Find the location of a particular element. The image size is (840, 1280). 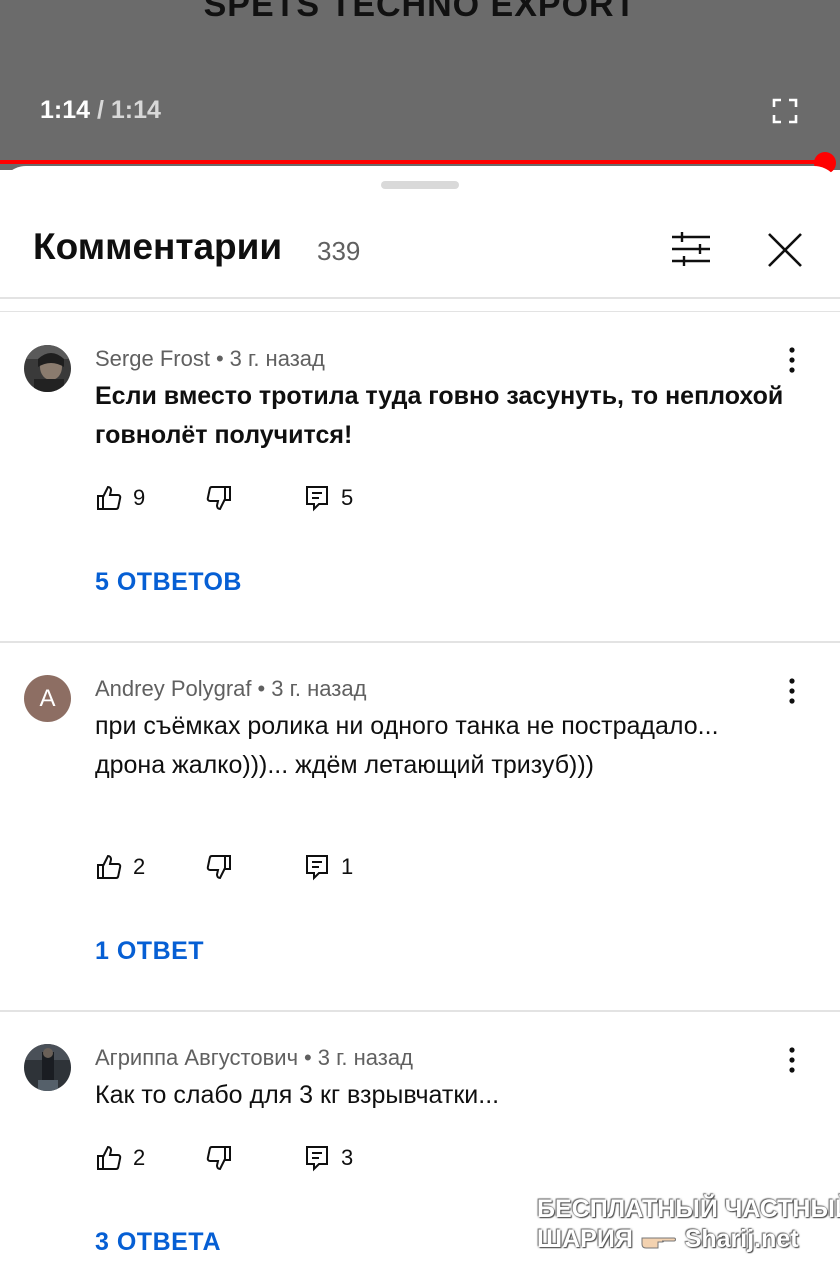

reply-button: 5 is located at coordinates (328, 498).